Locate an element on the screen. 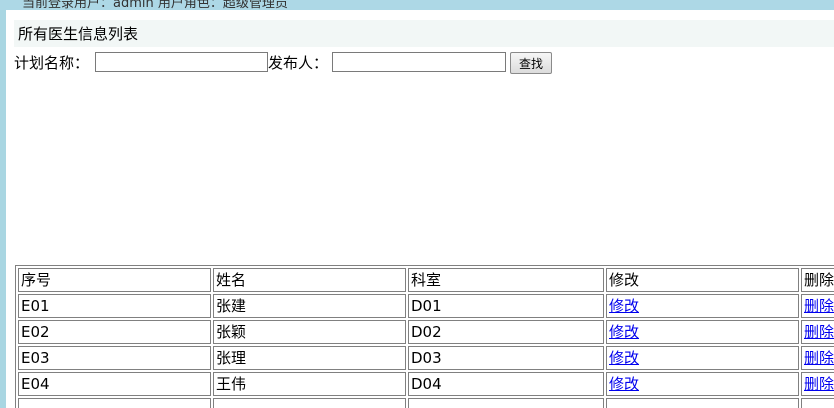 The height and width of the screenshot is (408, 834). cell-dept: D04 is located at coordinates (506, 384).